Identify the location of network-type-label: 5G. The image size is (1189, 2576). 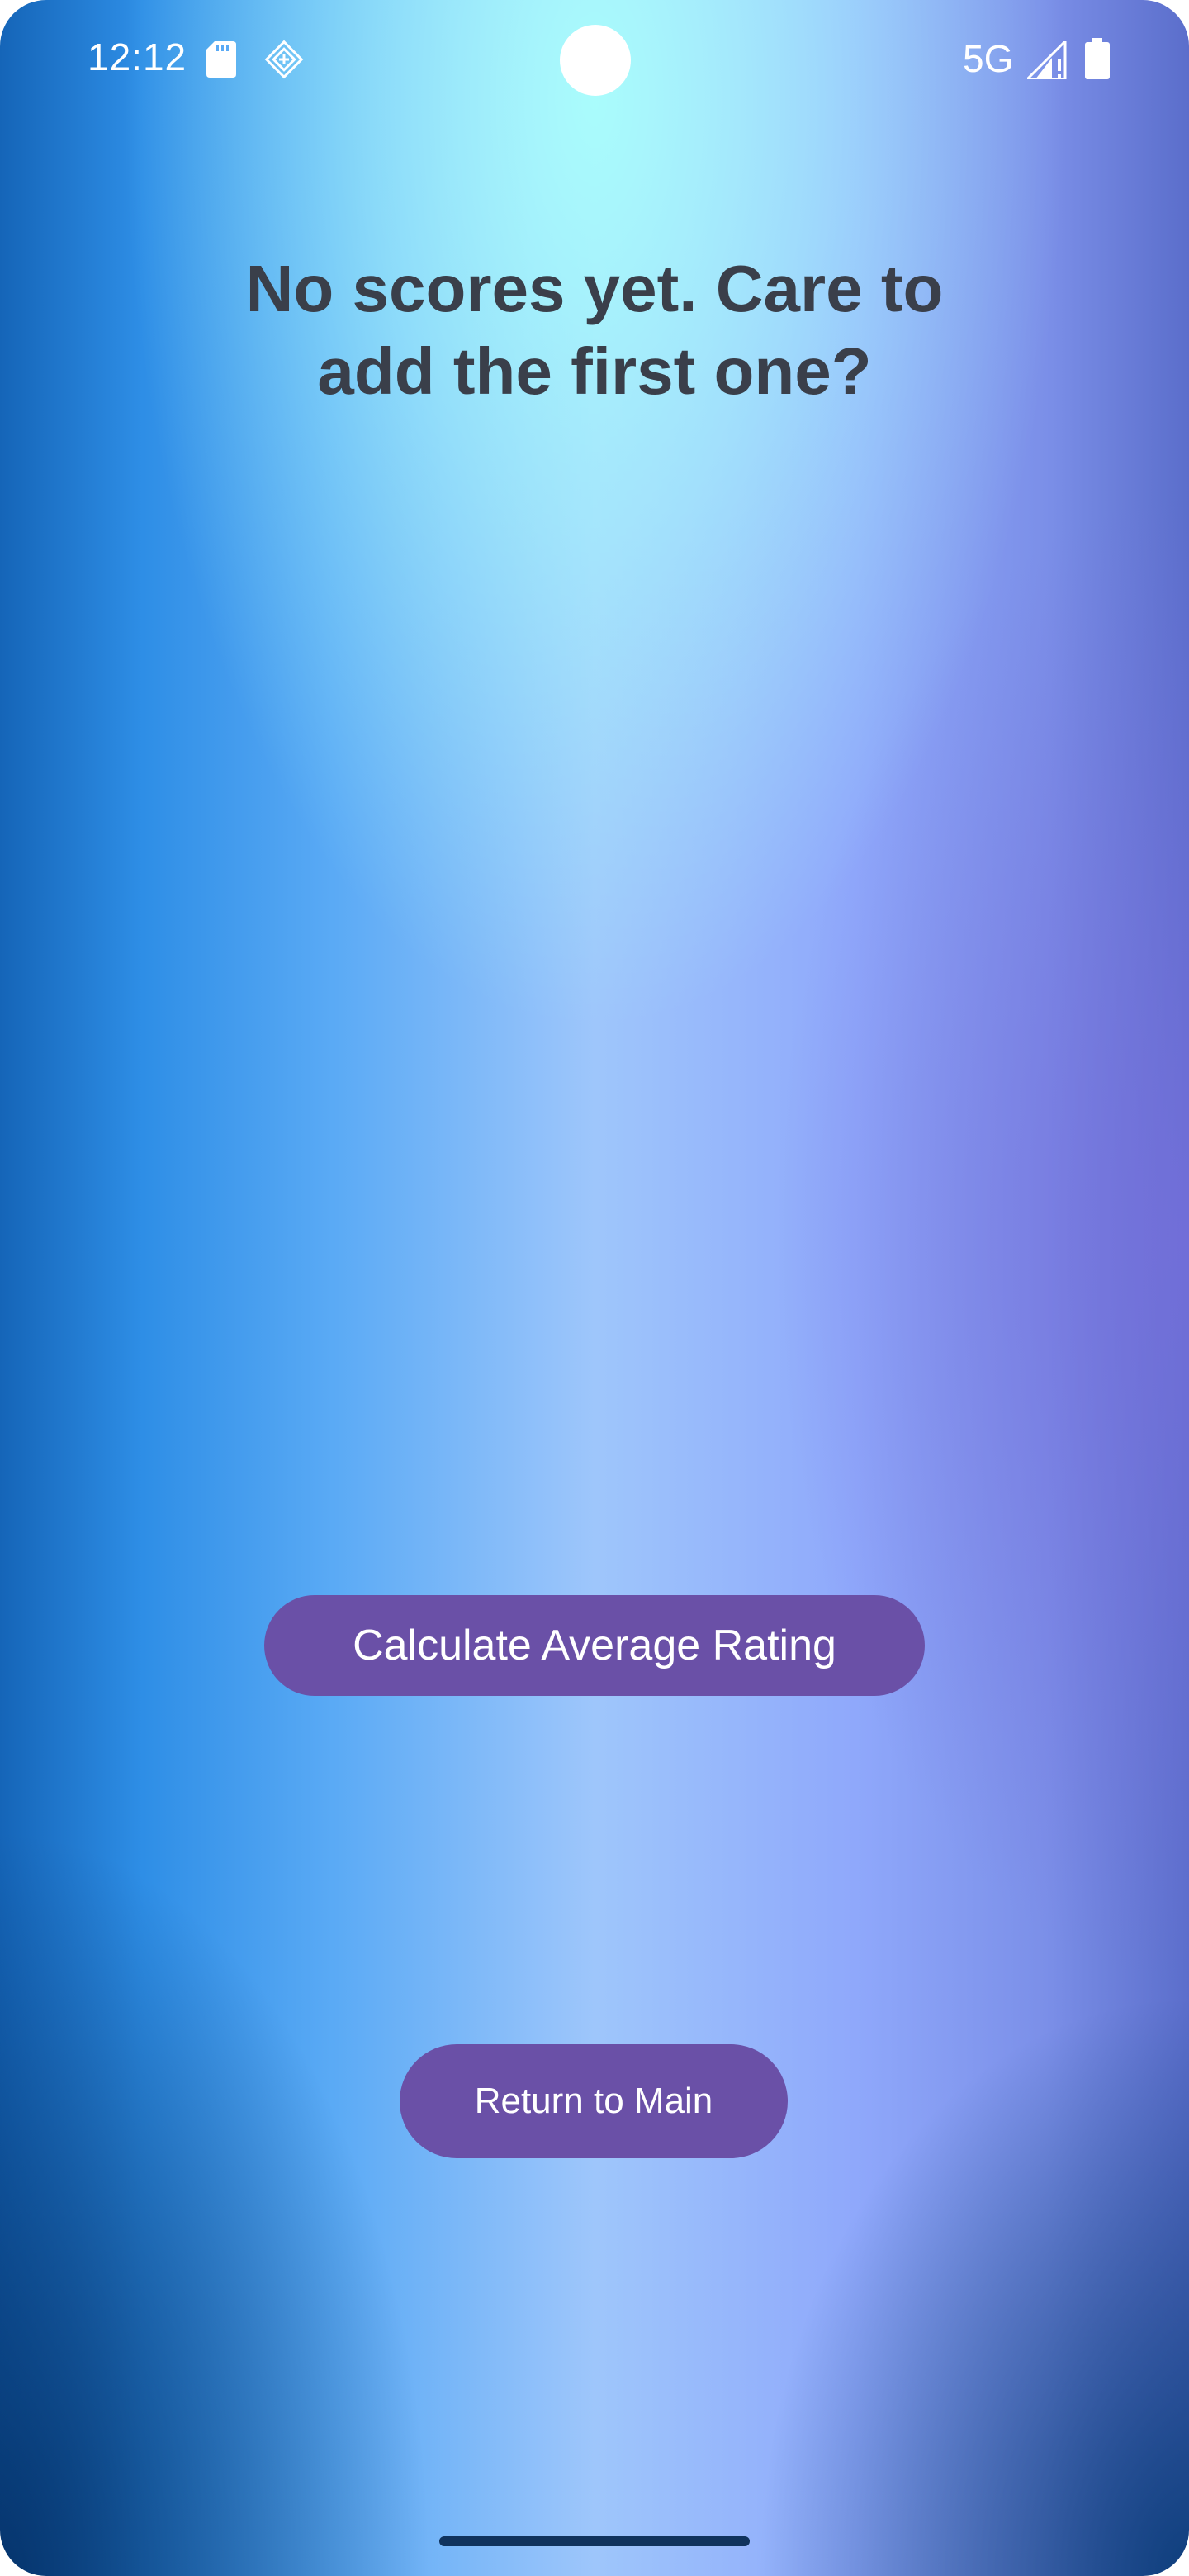
(988, 58).